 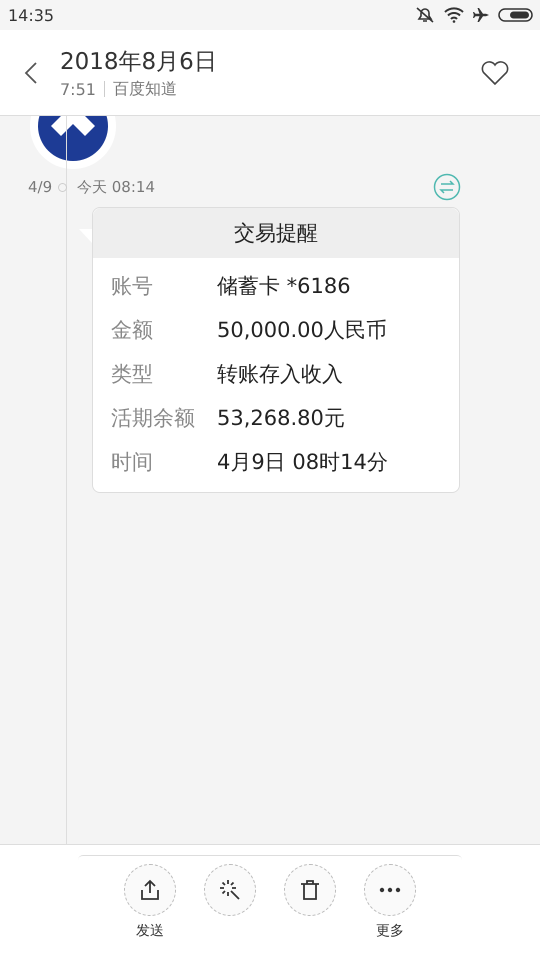 What do you see at coordinates (153, 418) in the screenshot?
I see `field-label: 活期余额` at bounding box center [153, 418].